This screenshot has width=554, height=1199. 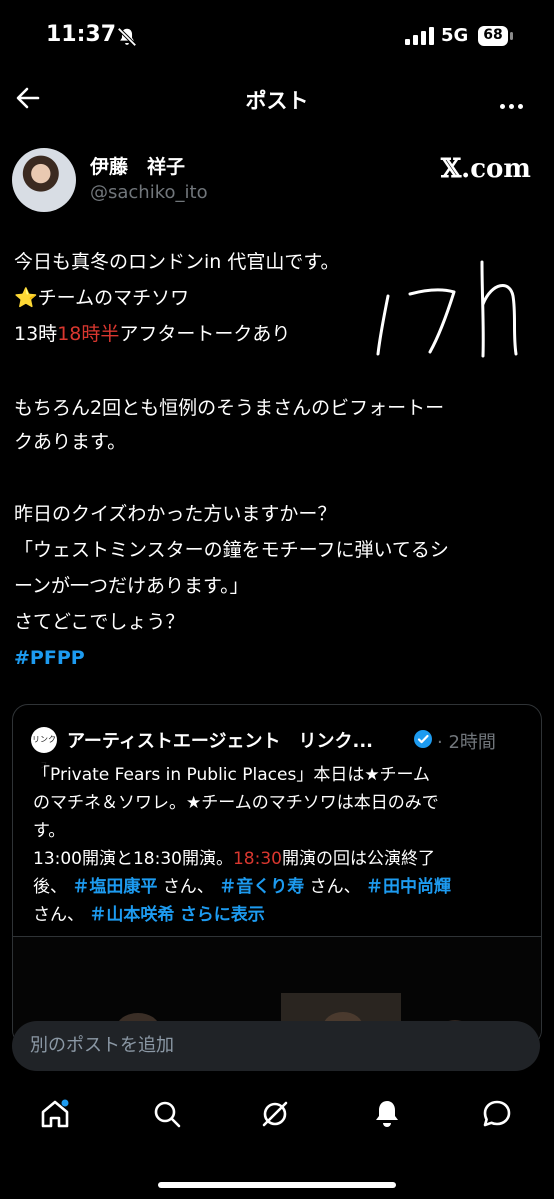 I want to click on show-more-link: さらに表示, so click(x=222, y=915).